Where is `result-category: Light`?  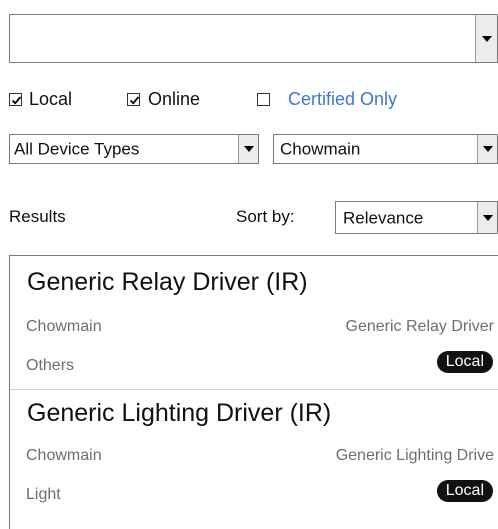 result-category: Light is located at coordinates (43, 494).